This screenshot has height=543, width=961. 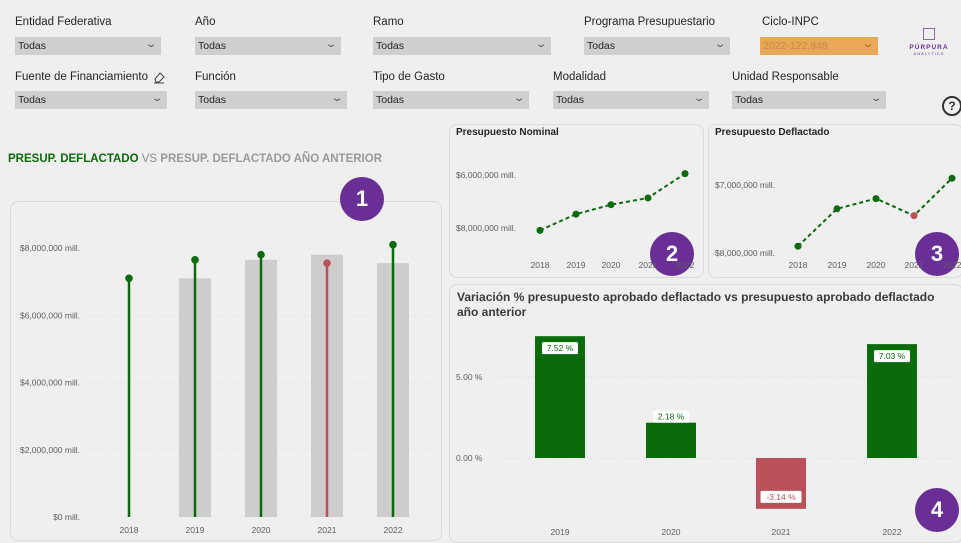 I want to click on badge-2: 2, so click(x=672, y=254).